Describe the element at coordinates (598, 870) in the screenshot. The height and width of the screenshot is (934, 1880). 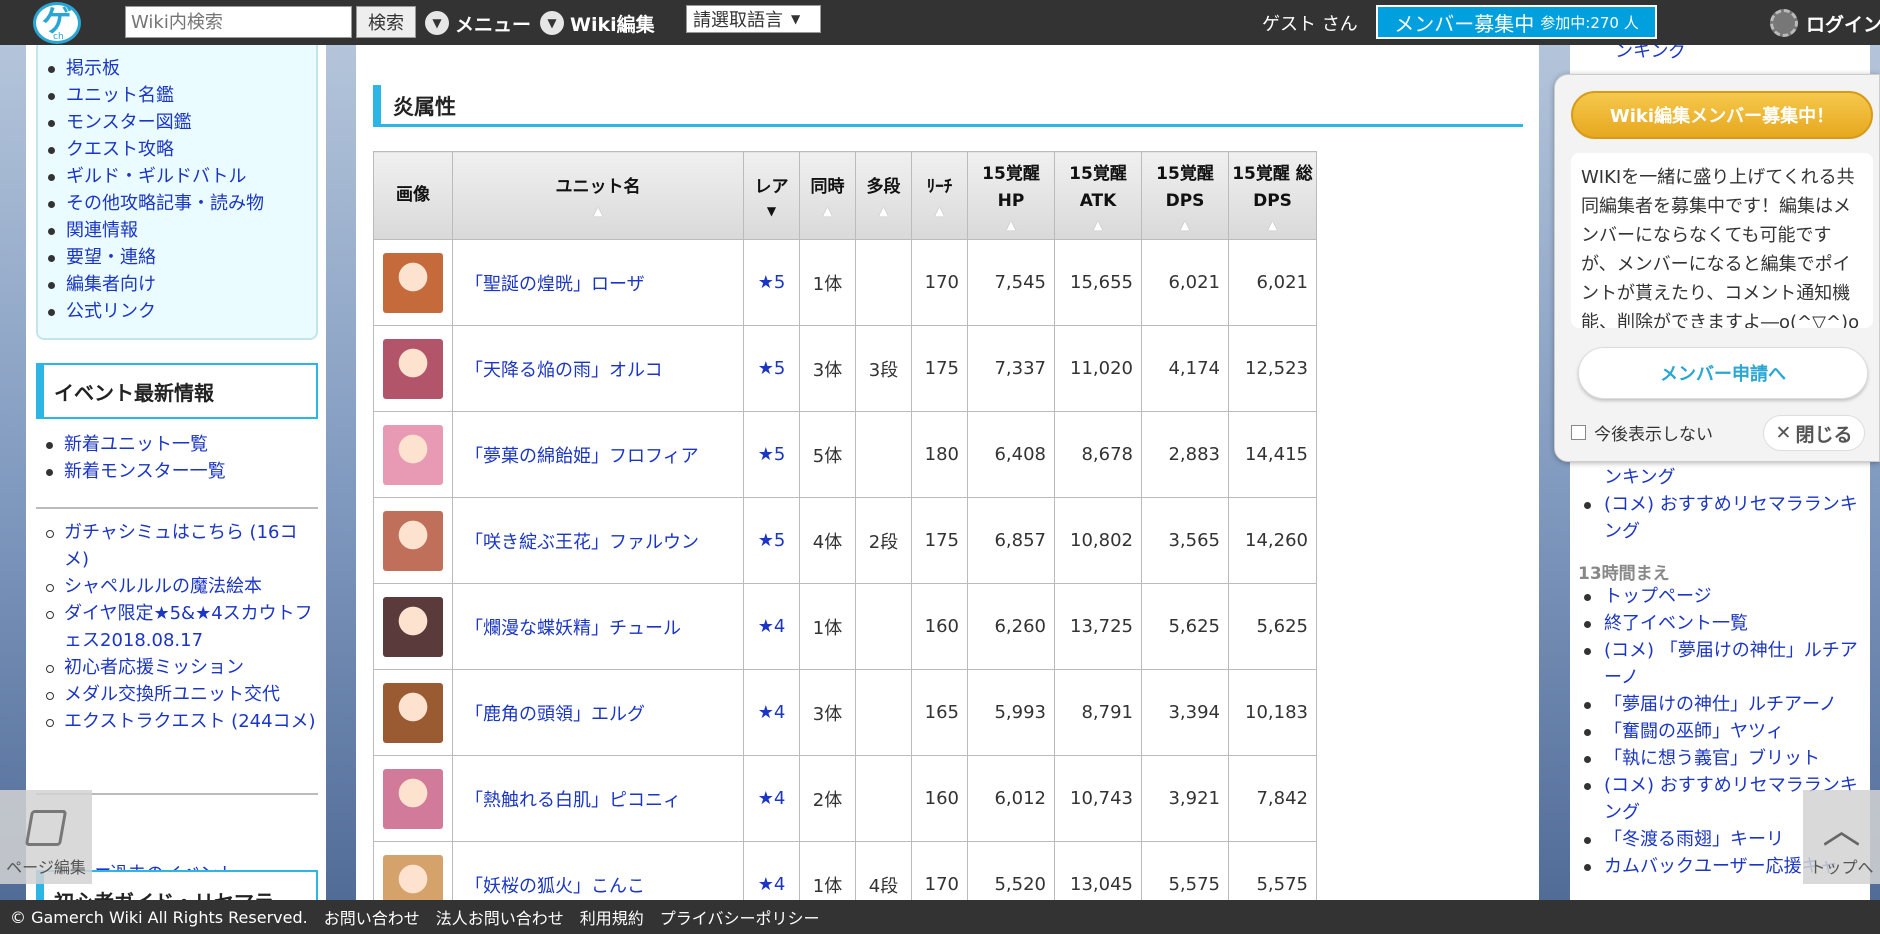
I see `unit-name-link: 「妖桜の狐火」こんこ` at that location.